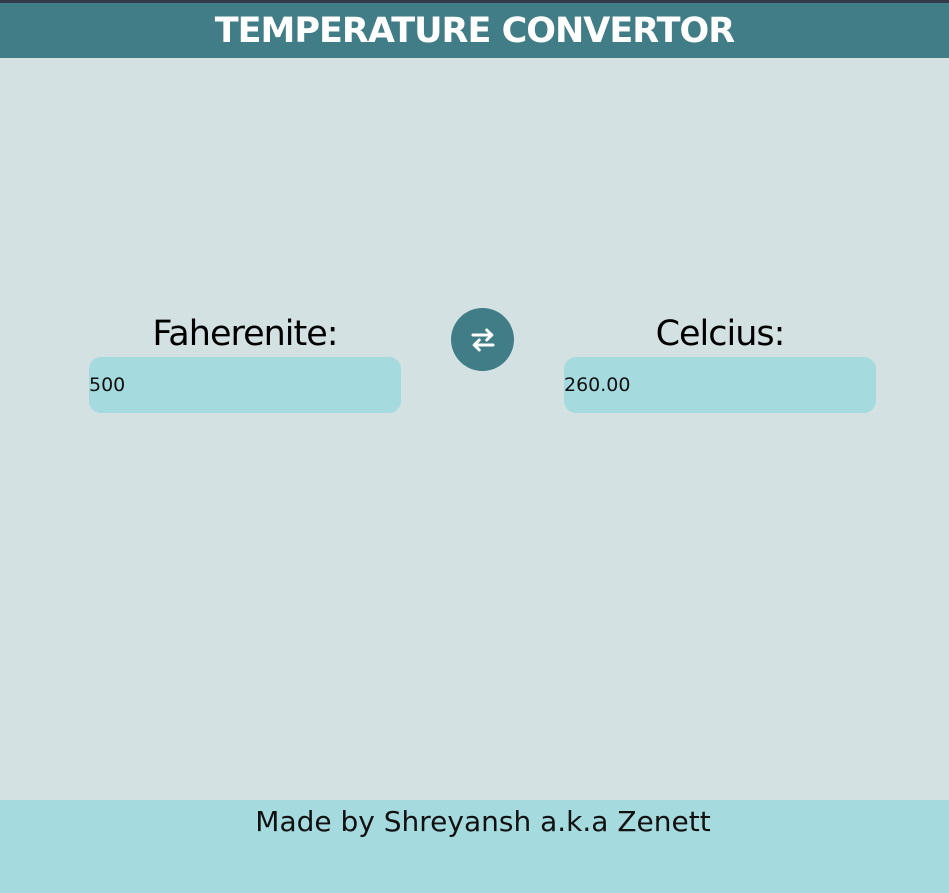  What do you see at coordinates (474, 846) in the screenshot?
I see `footer: Made by Shreyansh a.k.a Zenett` at bounding box center [474, 846].